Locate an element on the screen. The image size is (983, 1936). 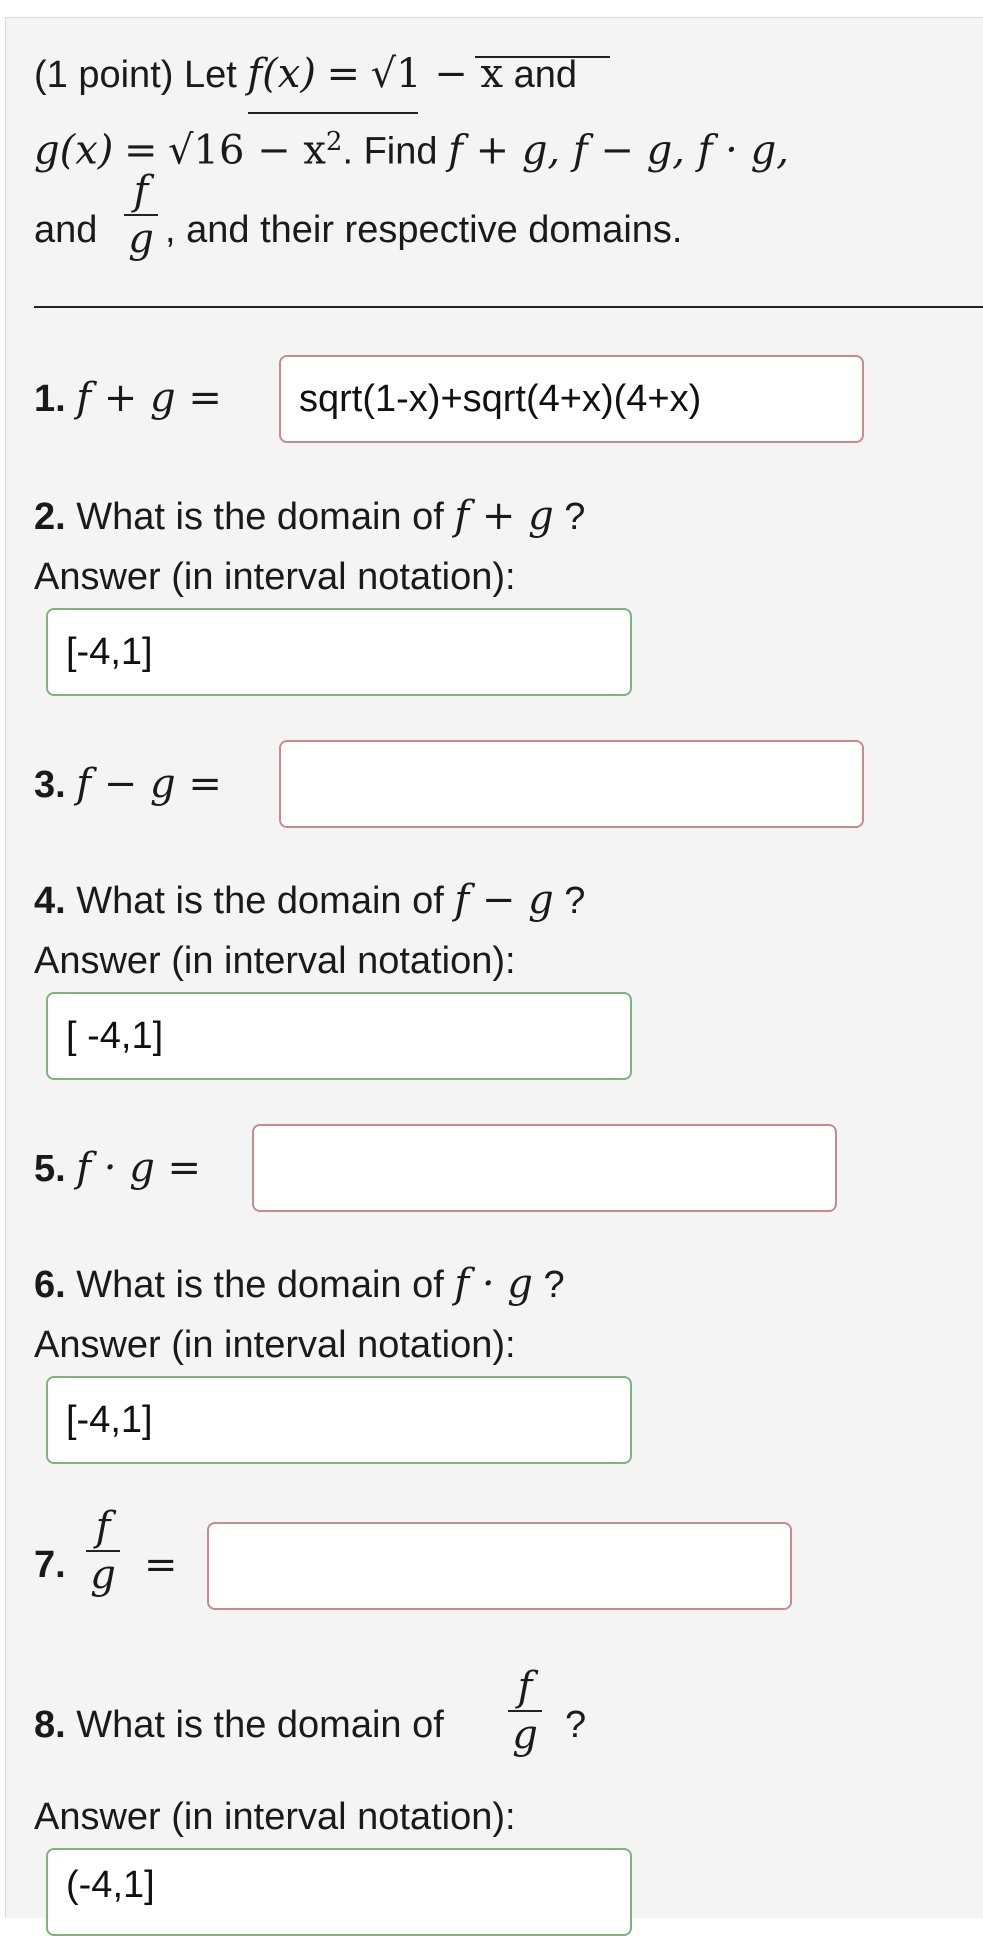
q7-equals: = is located at coordinates (161, 1565).